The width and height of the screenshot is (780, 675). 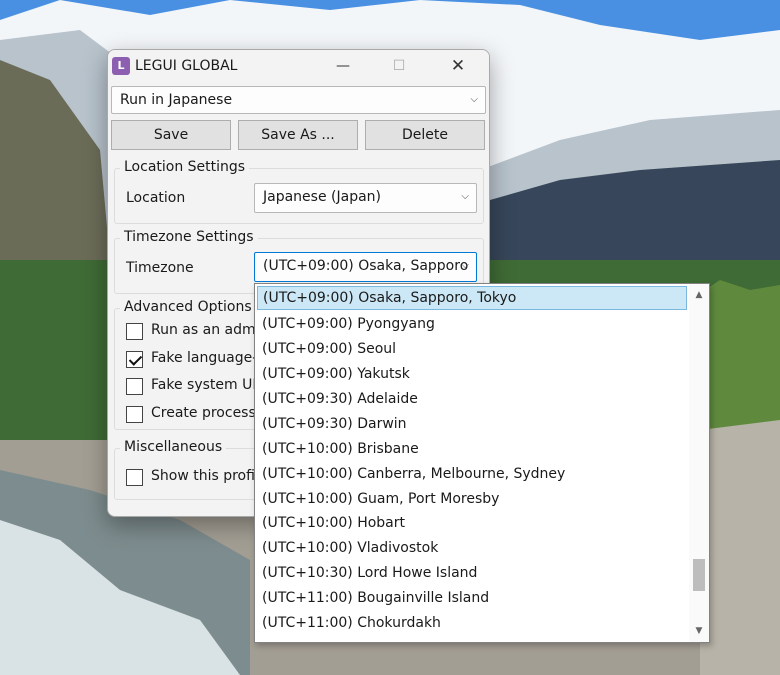 I want to click on location-select: Japanese (Japan) ⌵, so click(x=365, y=198).